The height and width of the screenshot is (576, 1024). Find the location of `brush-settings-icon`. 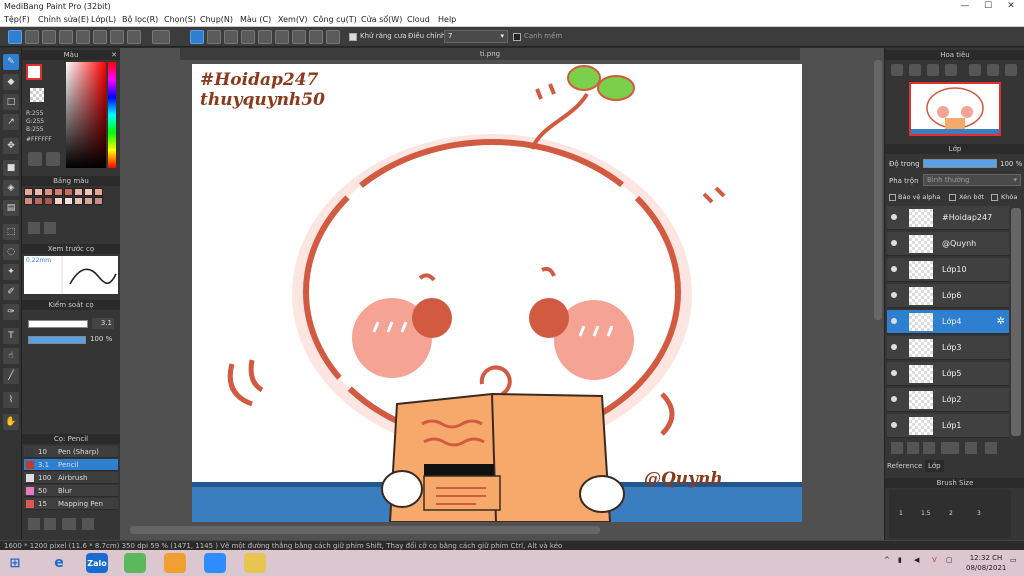

brush-settings-icon is located at coordinates (34, 524).